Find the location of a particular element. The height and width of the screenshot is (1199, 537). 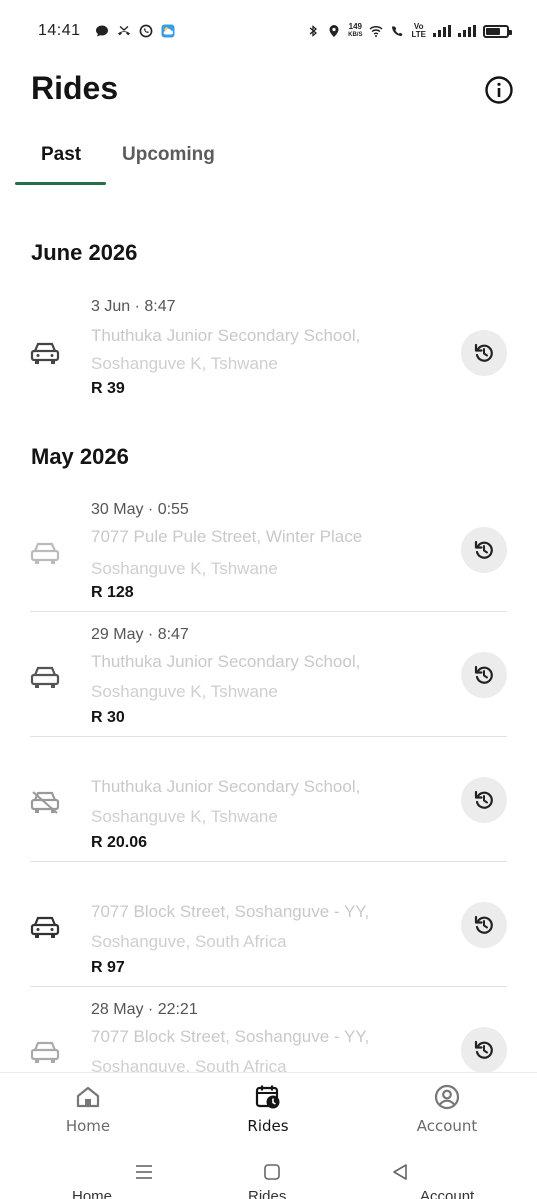

calendar-clock-icon is located at coordinates (267, 1097).